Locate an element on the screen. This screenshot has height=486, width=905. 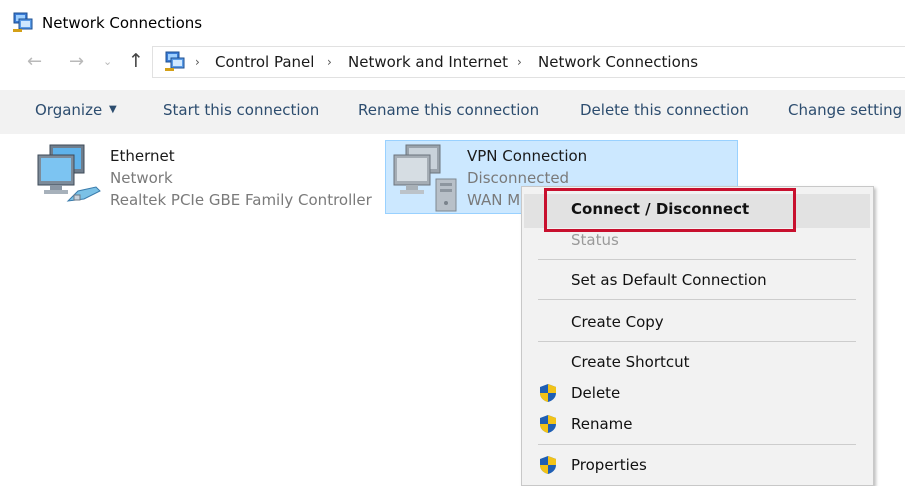
breadcrumb-control-panel: Control Panel is located at coordinates (264, 62).